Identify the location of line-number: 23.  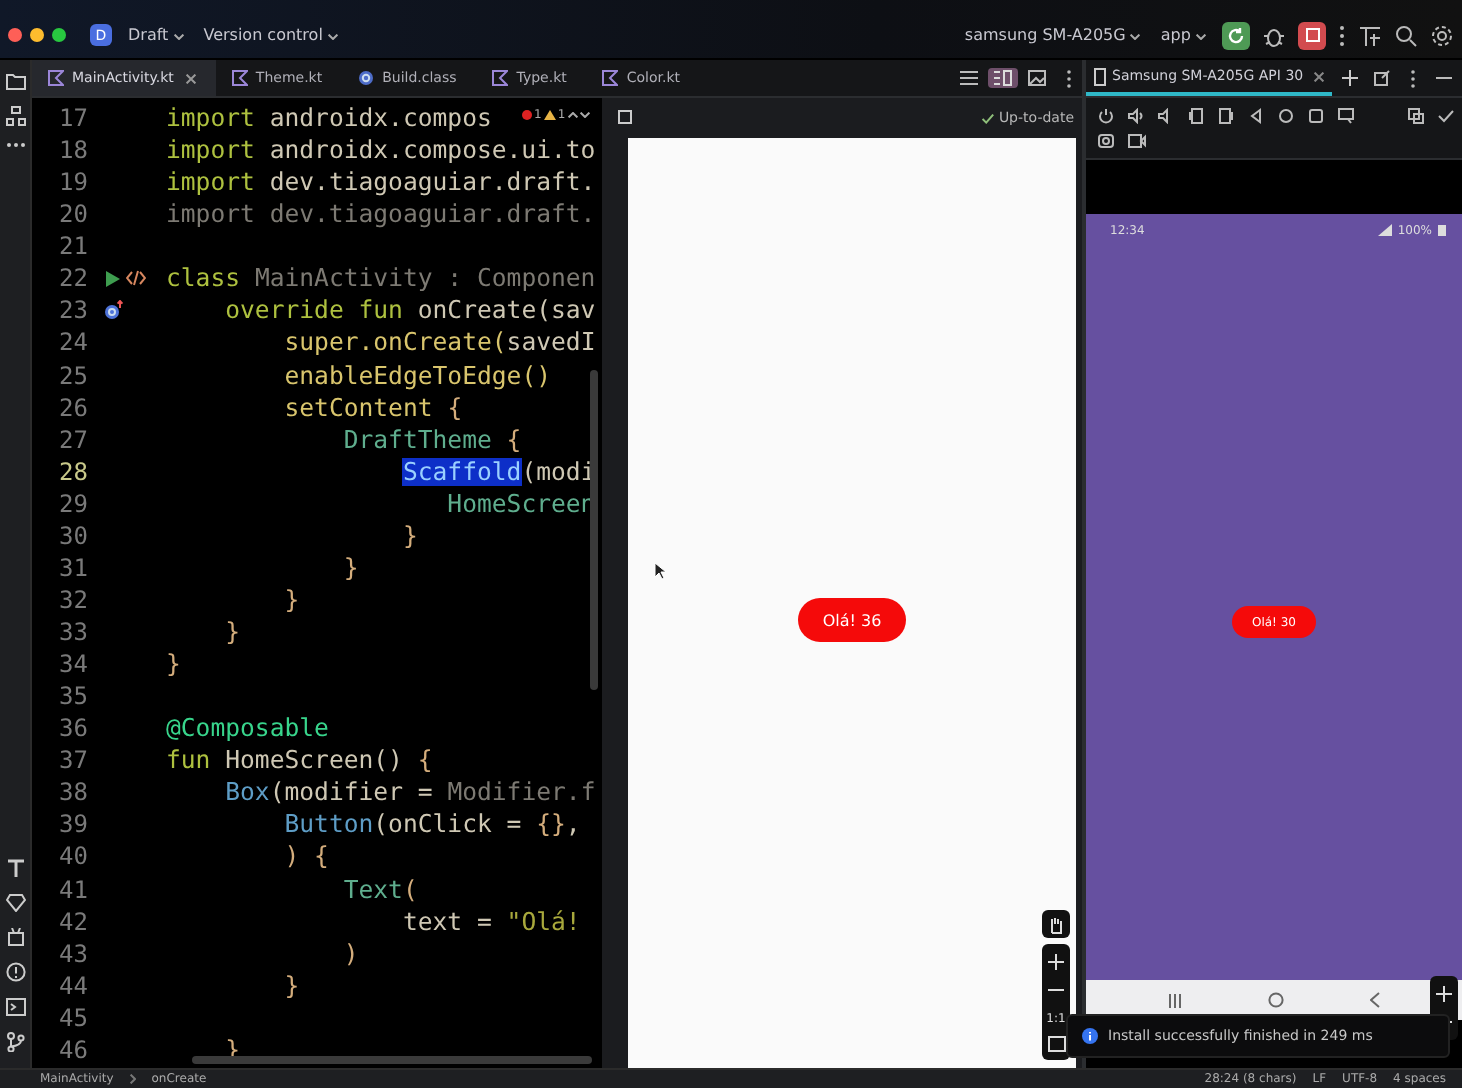
(72, 310).